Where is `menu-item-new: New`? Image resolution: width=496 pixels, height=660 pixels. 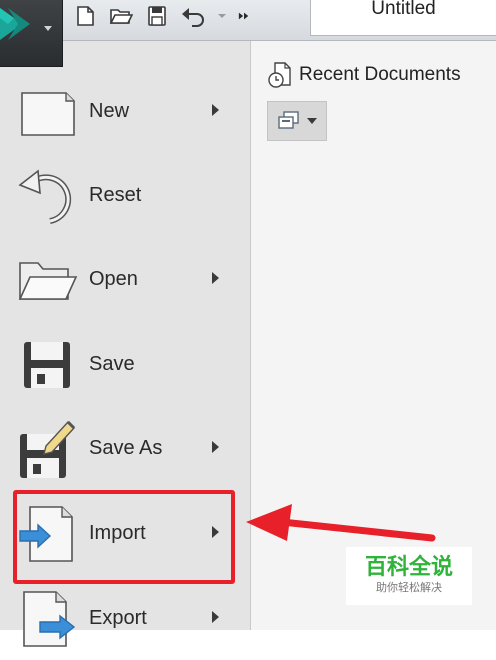
menu-item-new: New is located at coordinates (125, 111).